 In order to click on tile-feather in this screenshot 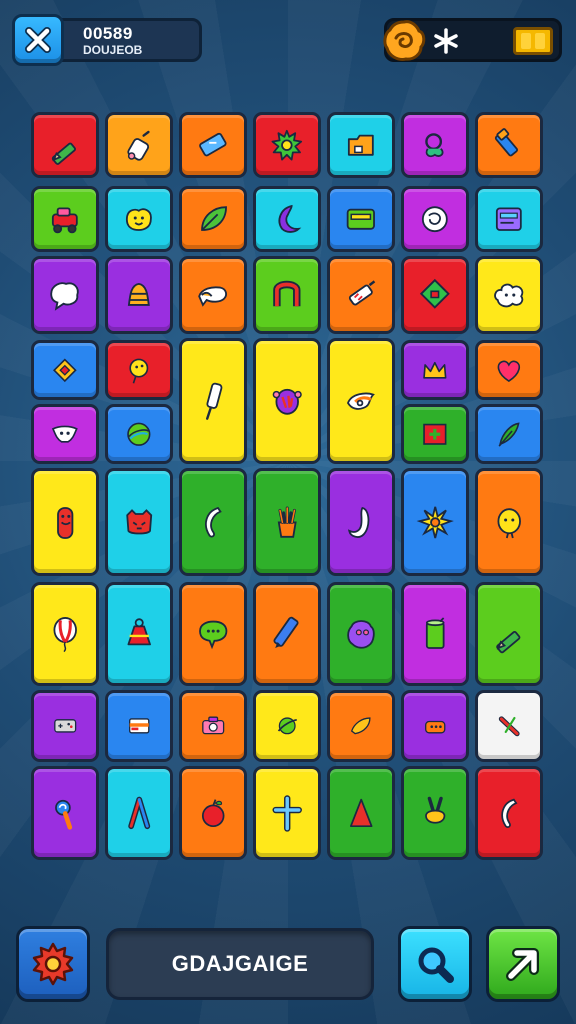, I will do `click(509, 434)`.